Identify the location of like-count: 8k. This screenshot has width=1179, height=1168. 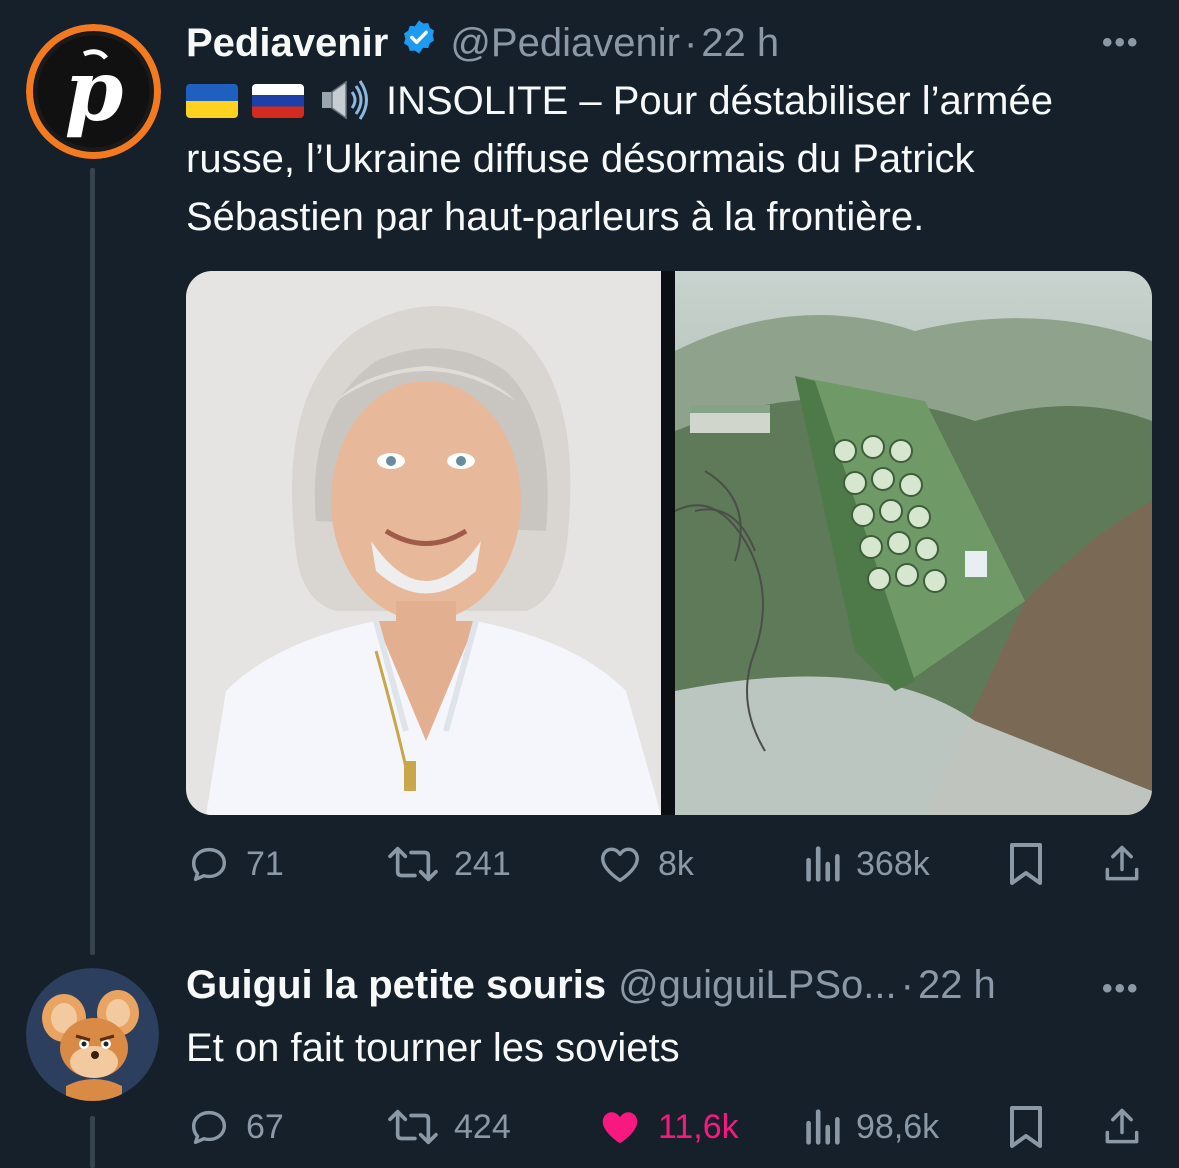
(676, 863).